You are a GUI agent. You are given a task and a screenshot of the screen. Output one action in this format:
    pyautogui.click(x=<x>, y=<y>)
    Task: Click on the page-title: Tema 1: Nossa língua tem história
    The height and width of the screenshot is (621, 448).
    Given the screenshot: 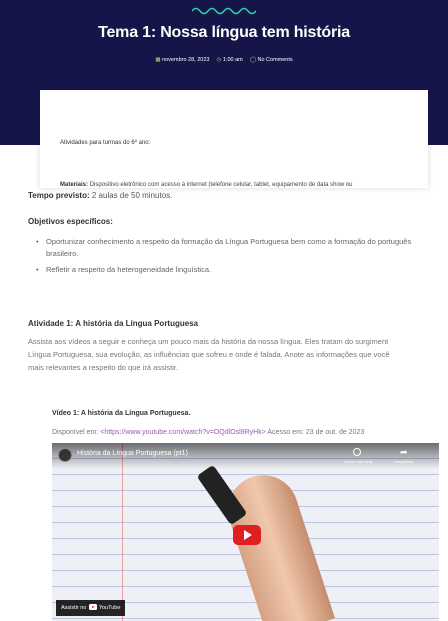 What is the action you would take?
    pyautogui.click(x=224, y=32)
    